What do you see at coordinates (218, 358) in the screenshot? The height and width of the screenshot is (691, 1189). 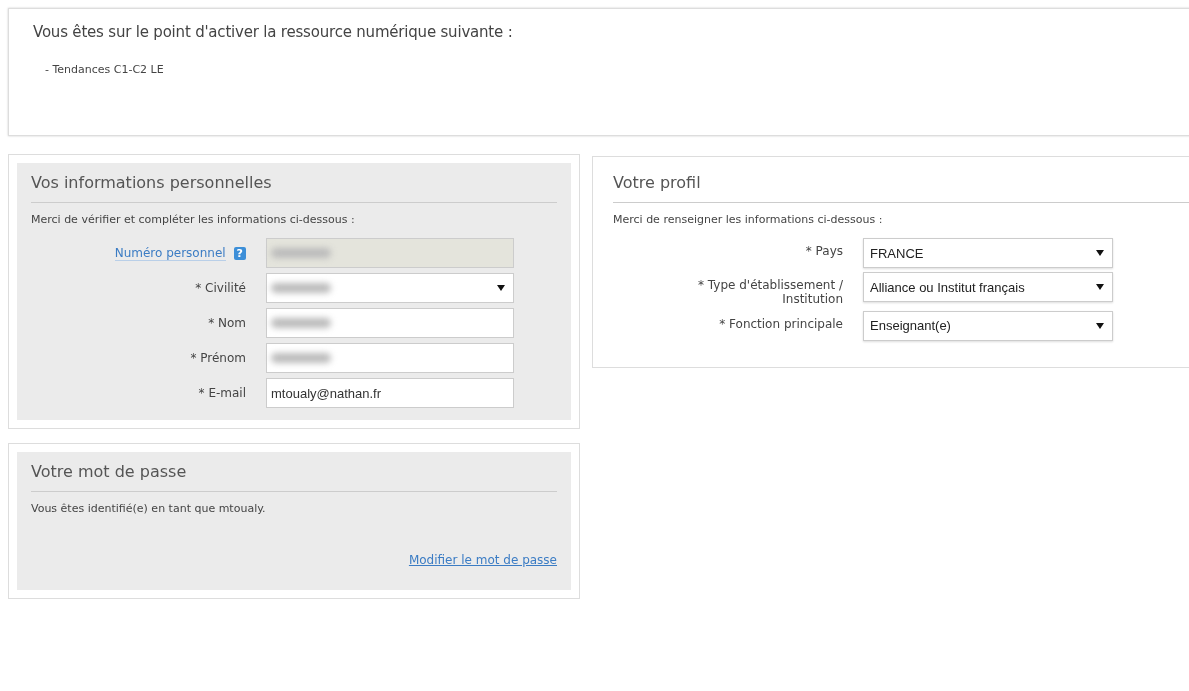 I see `field-label: * Prénom` at bounding box center [218, 358].